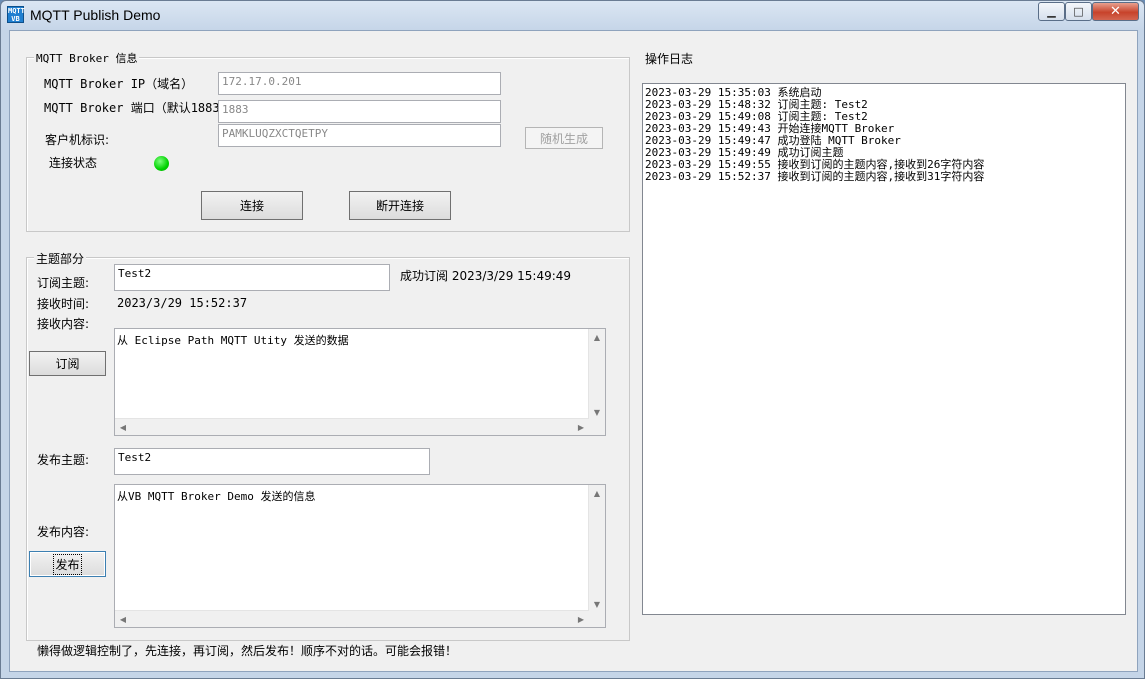  I want to click on title-bar: MQTT VB MQTT Publish Demo ▁ □ ✕, so click(572, 15).